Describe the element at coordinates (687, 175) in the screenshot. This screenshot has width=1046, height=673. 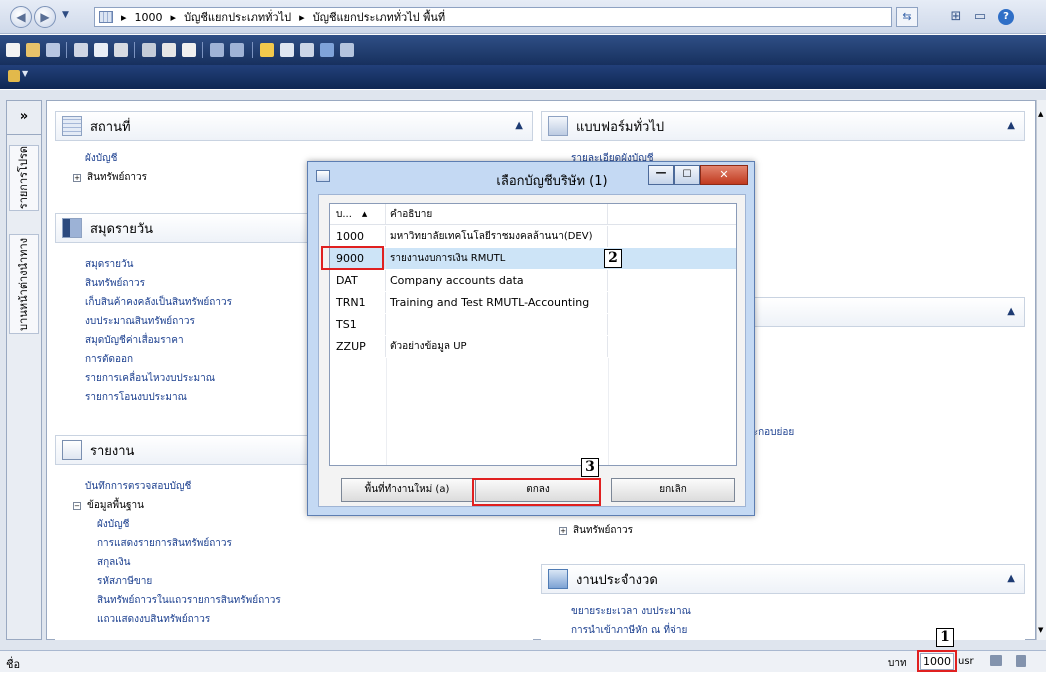
I see `maximize-button: ☐` at that location.